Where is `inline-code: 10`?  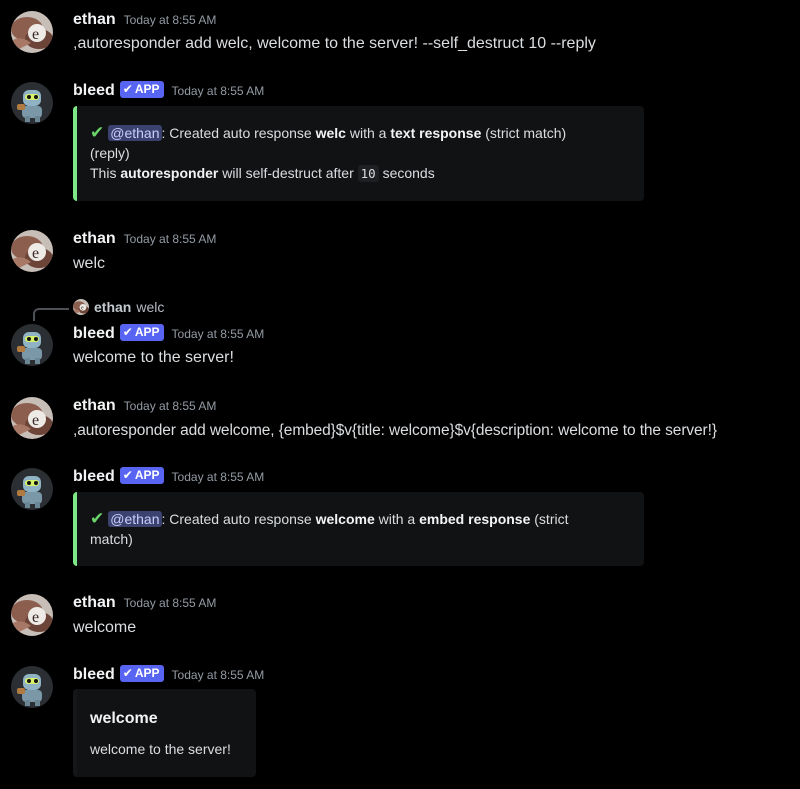 inline-code: 10 is located at coordinates (368, 173).